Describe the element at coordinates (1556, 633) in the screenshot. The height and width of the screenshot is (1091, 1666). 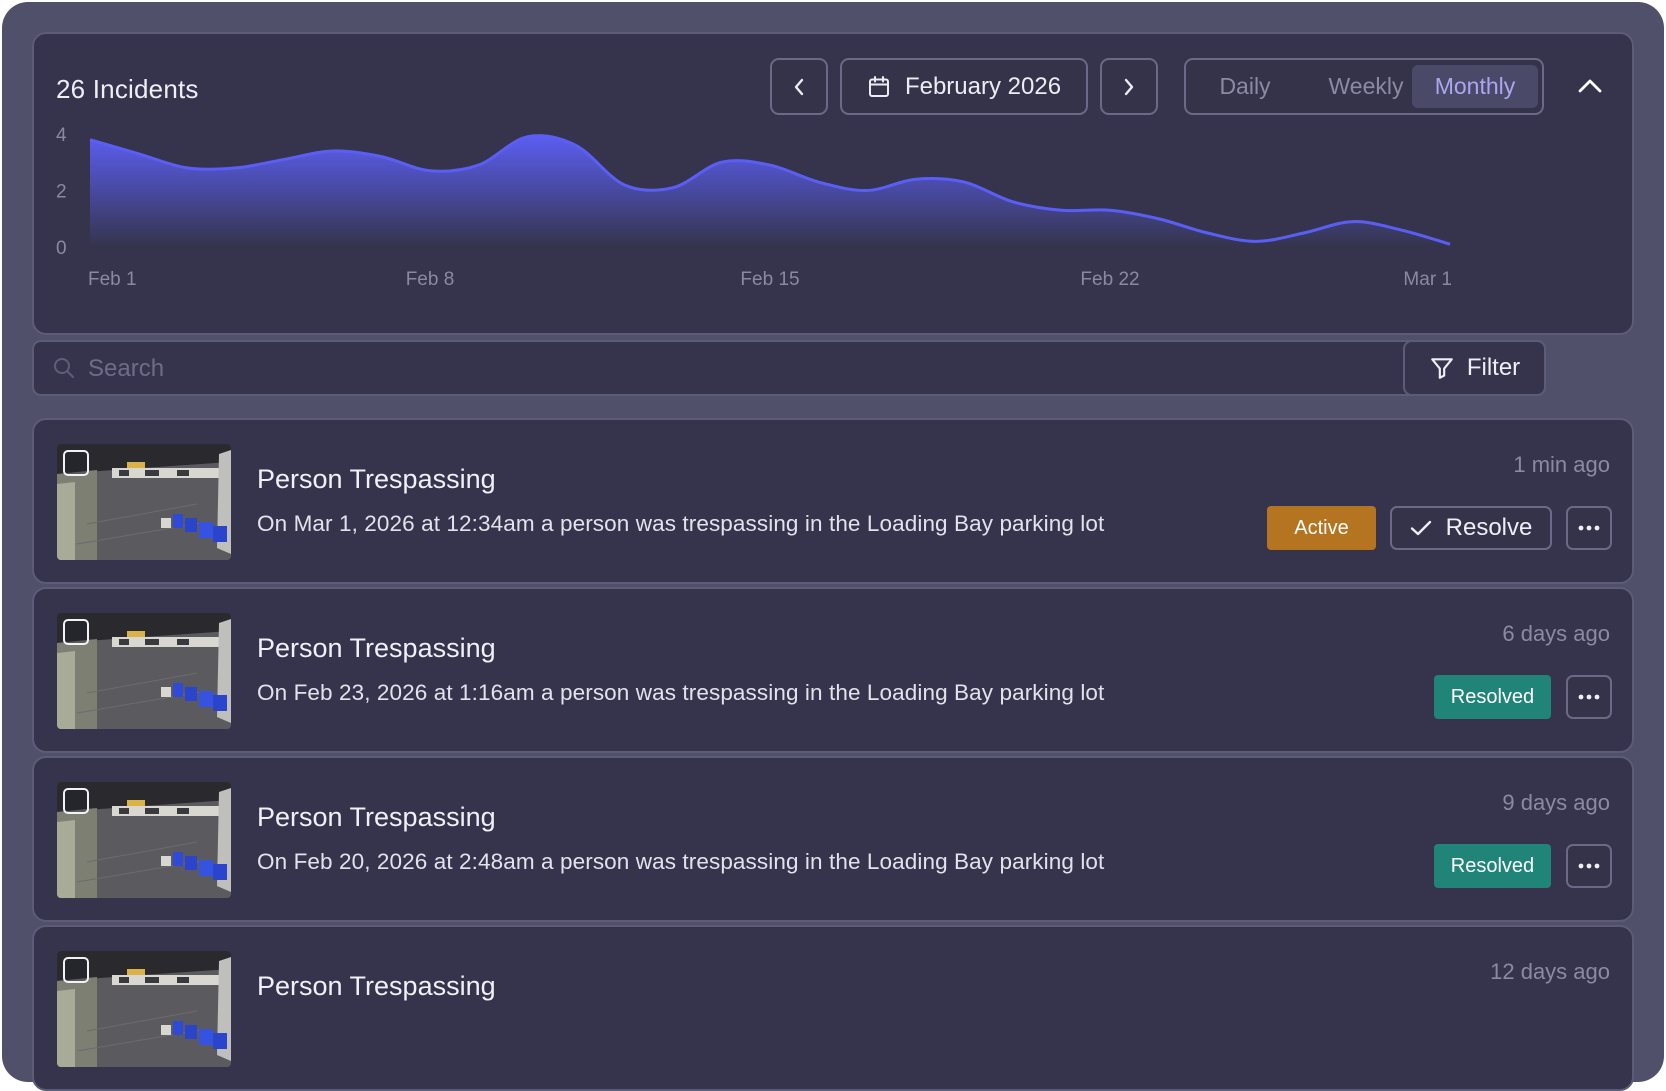
I see `incident-timestamp: 6 days ago` at that location.